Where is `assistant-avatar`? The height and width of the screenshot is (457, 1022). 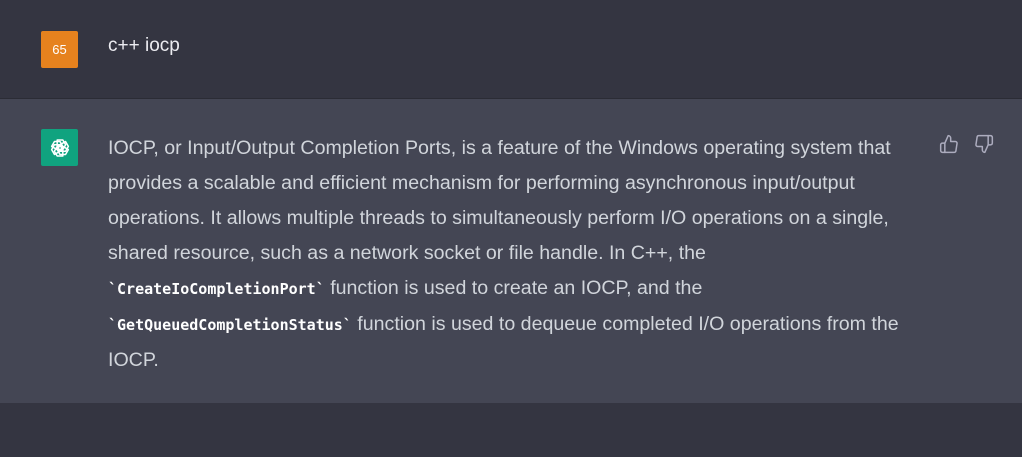
assistant-avatar is located at coordinates (59, 147).